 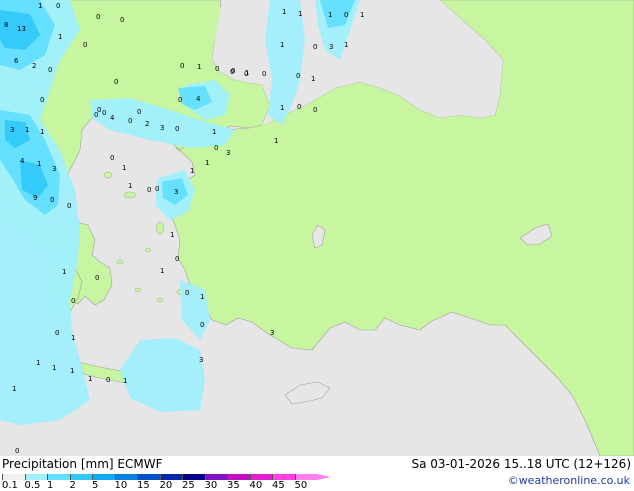 What do you see at coordinates (324, 477) in the screenshot?
I see `color-scale-arrow-icon` at bounding box center [324, 477].